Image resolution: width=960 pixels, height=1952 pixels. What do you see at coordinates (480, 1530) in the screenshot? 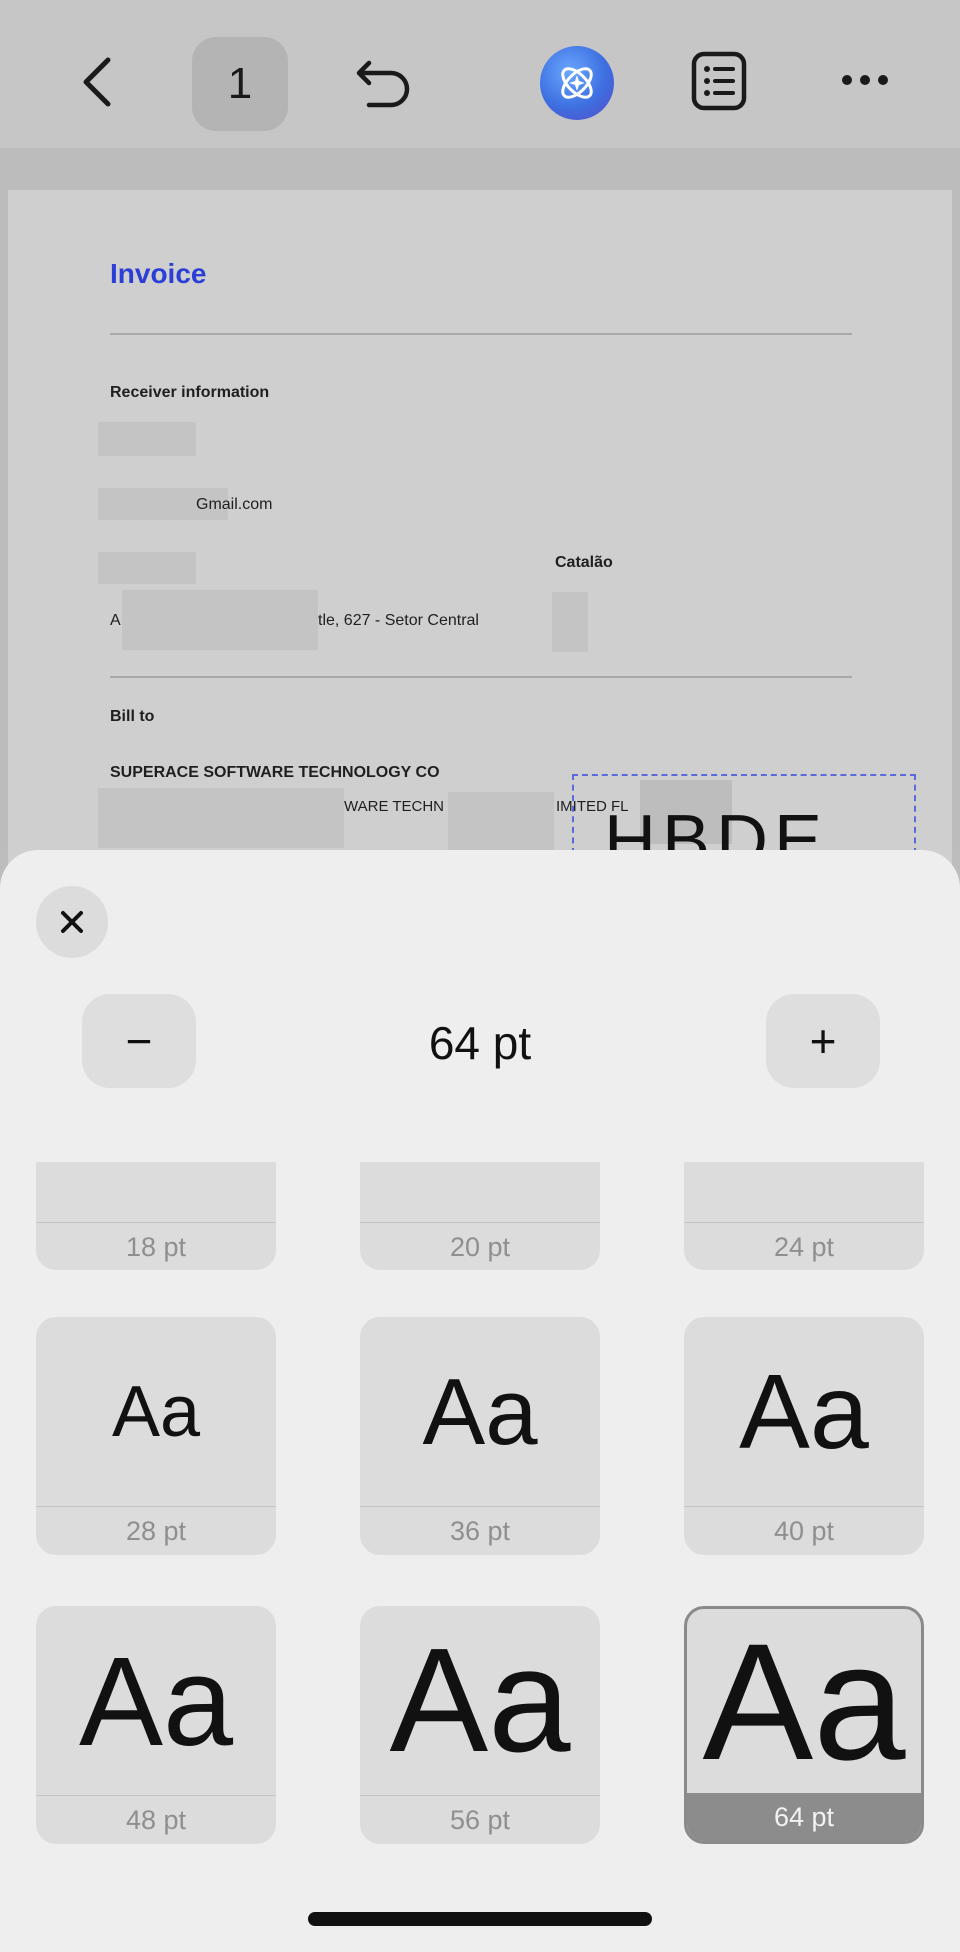
I see `size-label: 36 pt` at bounding box center [480, 1530].